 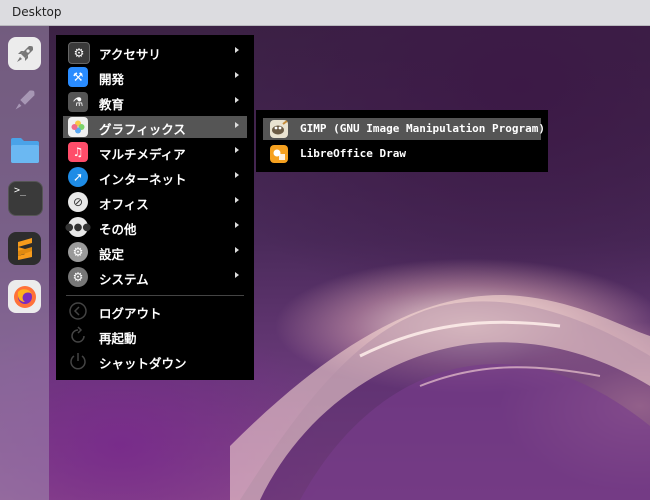 What do you see at coordinates (155, 252) in the screenshot?
I see `menu-item-settings: ⚙ 設定` at bounding box center [155, 252].